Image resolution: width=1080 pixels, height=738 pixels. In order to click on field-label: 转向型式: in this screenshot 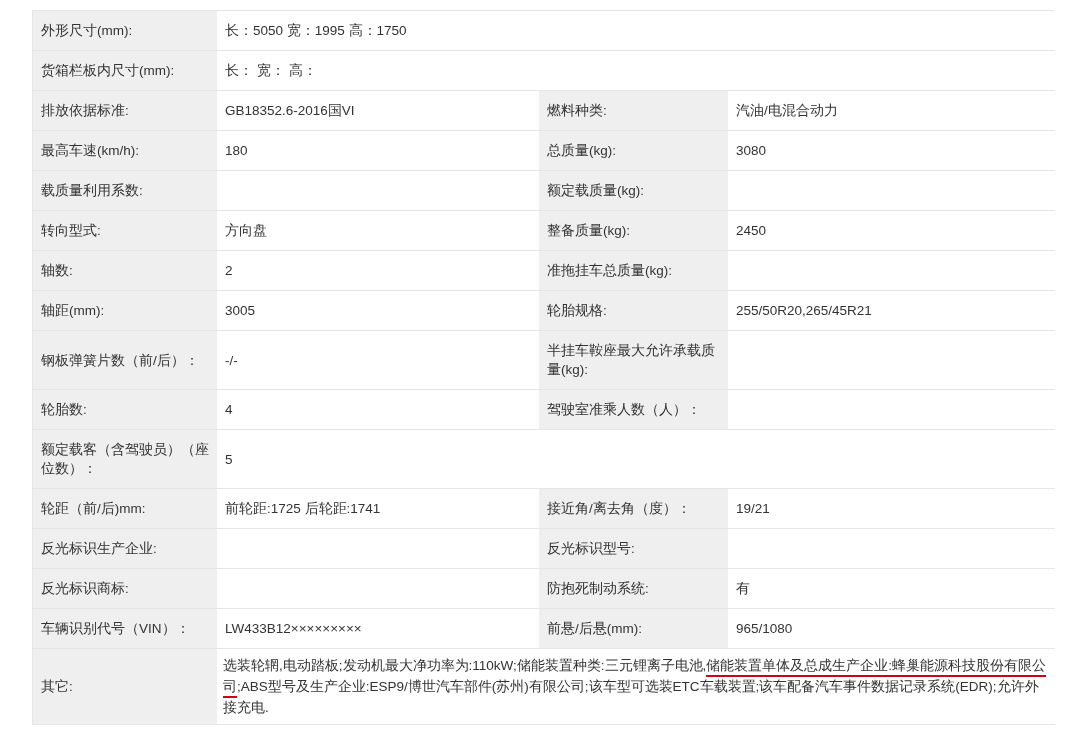, I will do `click(125, 231)`.